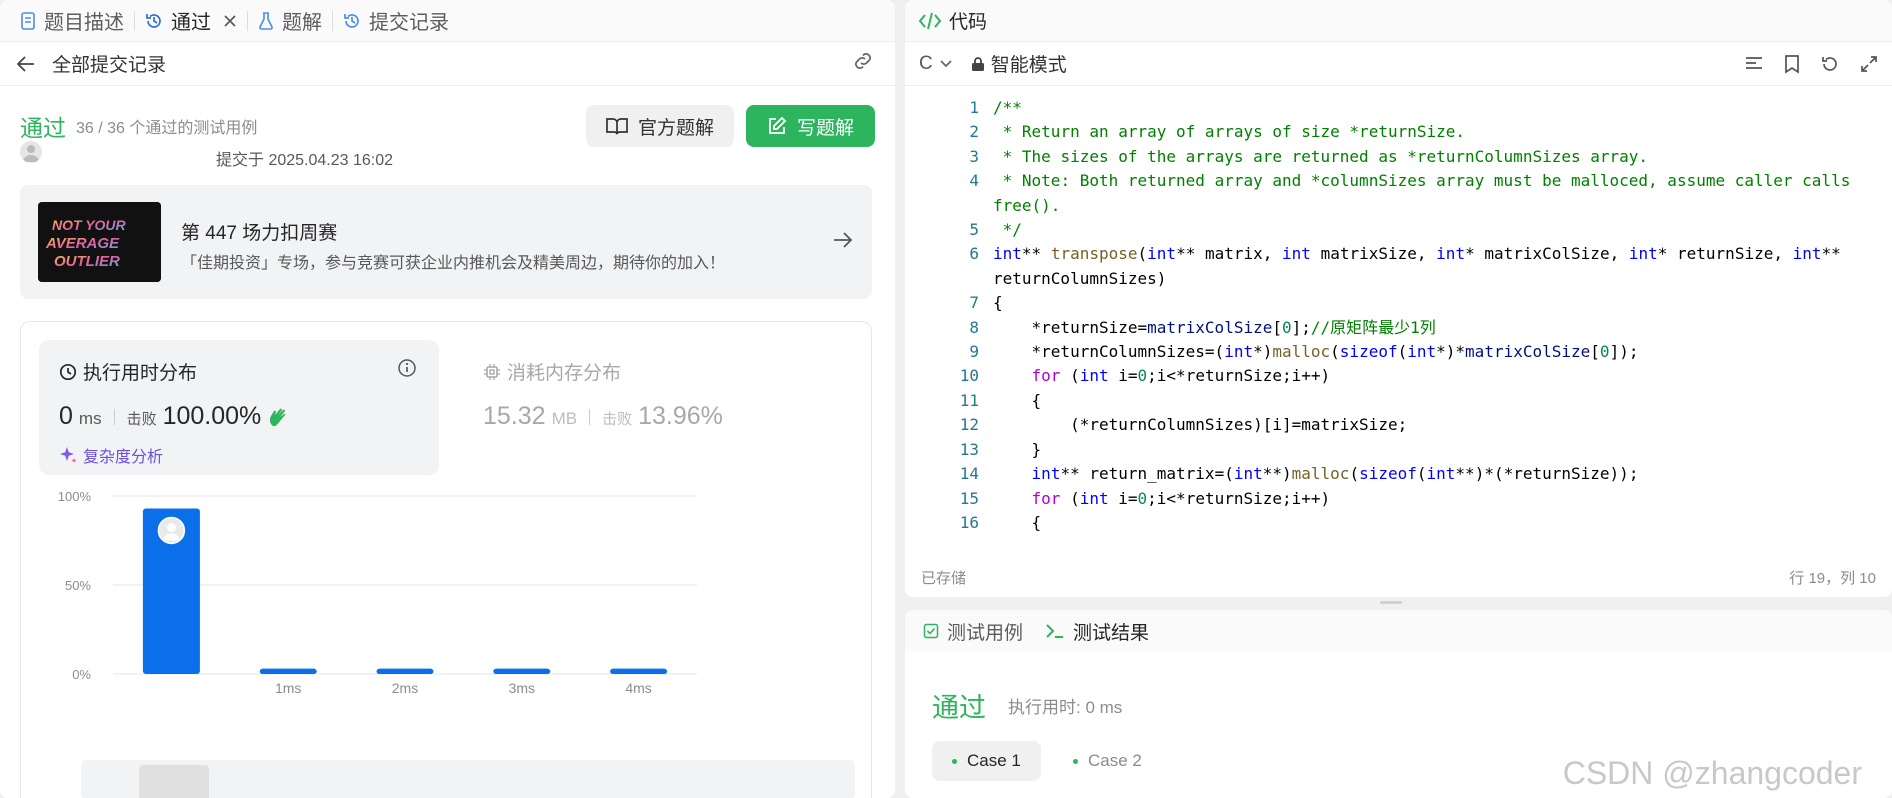 The height and width of the screenshot is (798, 1892). Describe the element at coordinates (1398, 230) in the screenshot. I see `code-line: 5 */` at that location.